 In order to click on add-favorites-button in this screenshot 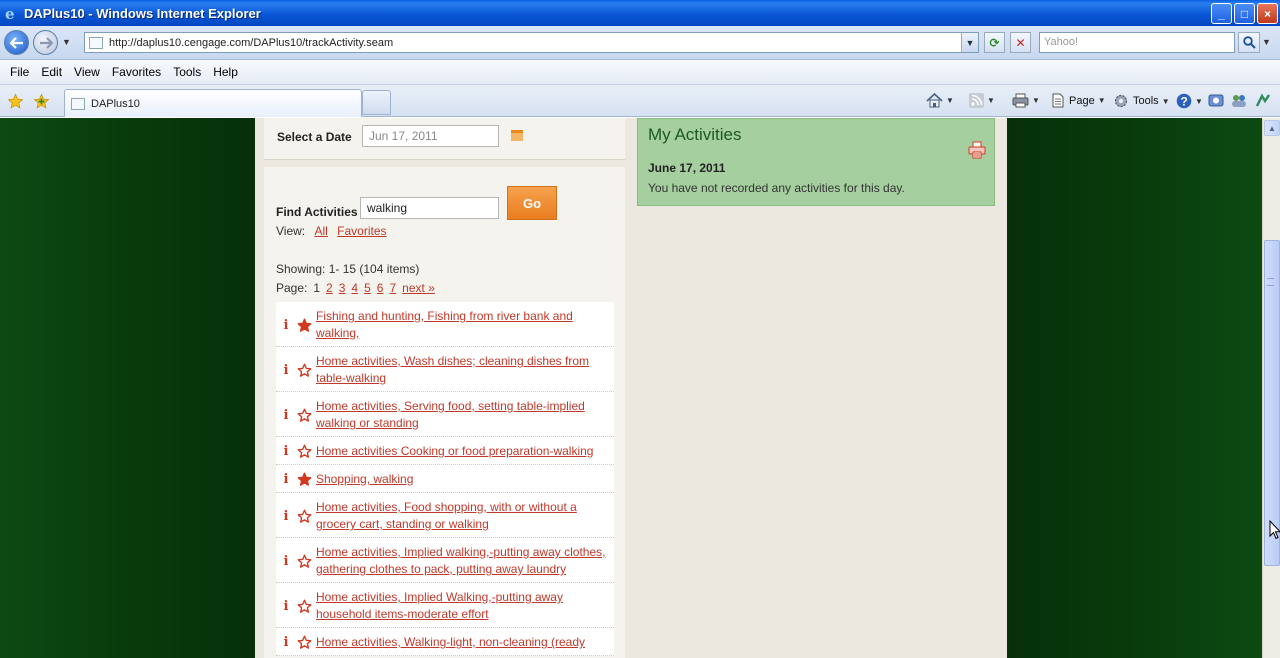, I will do `click(41, 101)`.